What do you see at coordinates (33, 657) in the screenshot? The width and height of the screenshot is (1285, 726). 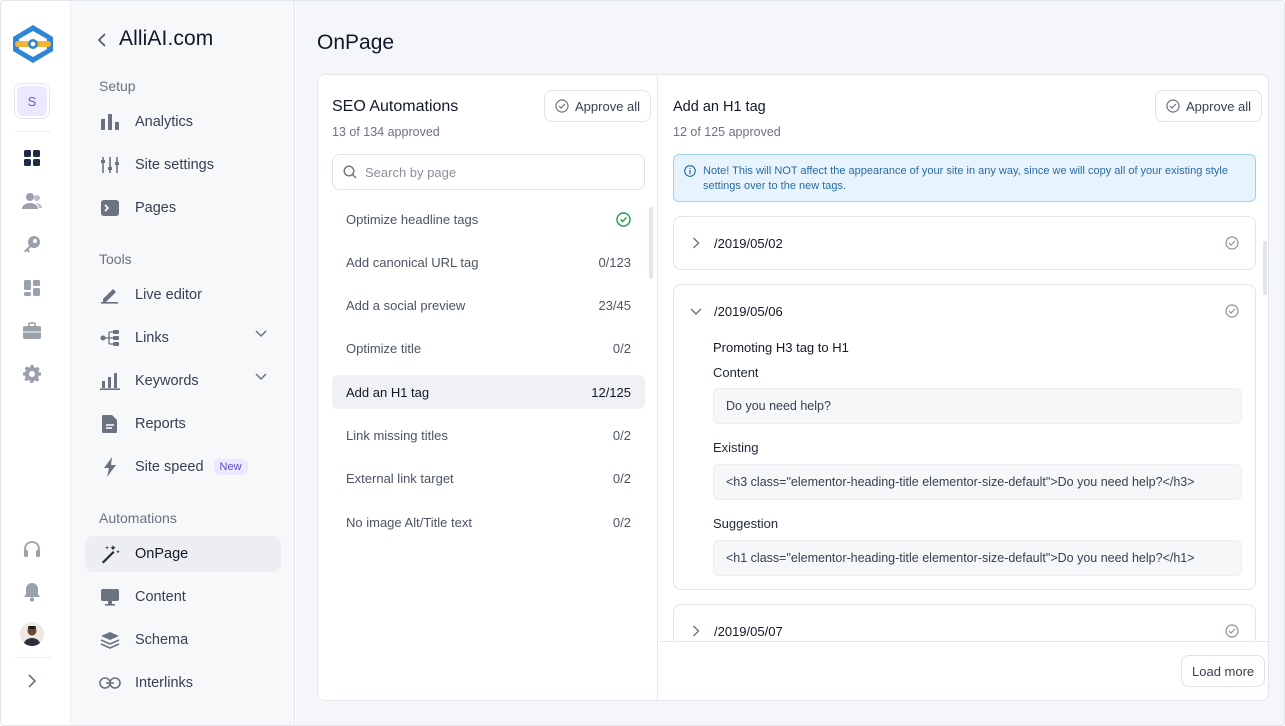 I see `rail-divider` at bounding box center [33, 657].